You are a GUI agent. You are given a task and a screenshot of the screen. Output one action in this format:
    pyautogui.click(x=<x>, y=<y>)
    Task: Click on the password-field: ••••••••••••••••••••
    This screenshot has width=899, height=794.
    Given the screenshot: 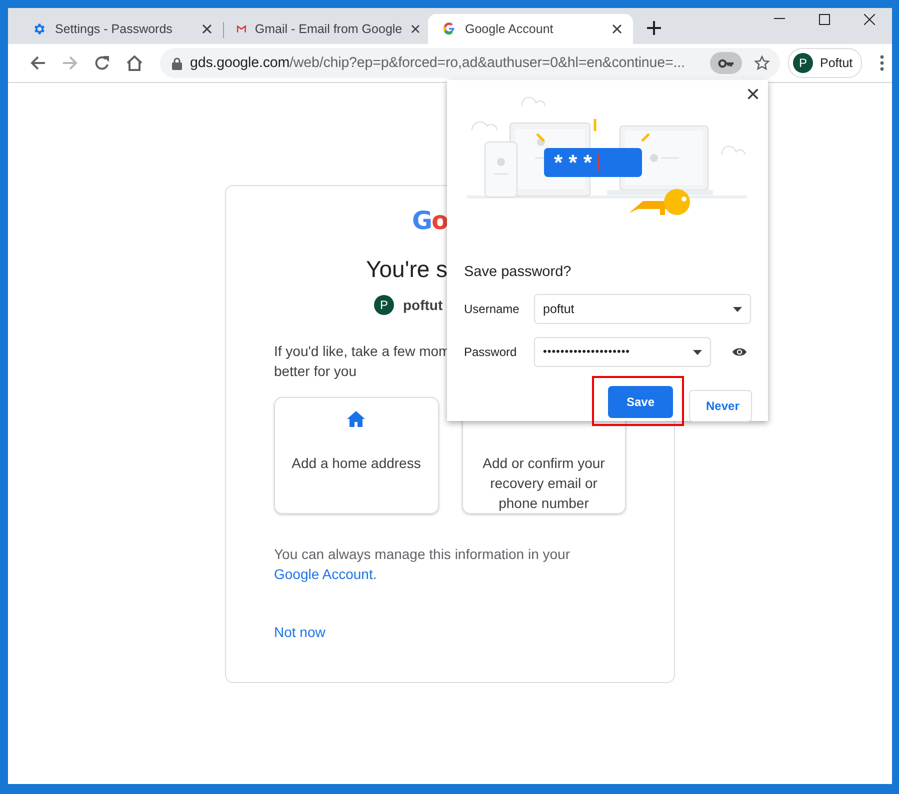 What is the action you would take?
    pyautogui.click(x=622, y=352)
    